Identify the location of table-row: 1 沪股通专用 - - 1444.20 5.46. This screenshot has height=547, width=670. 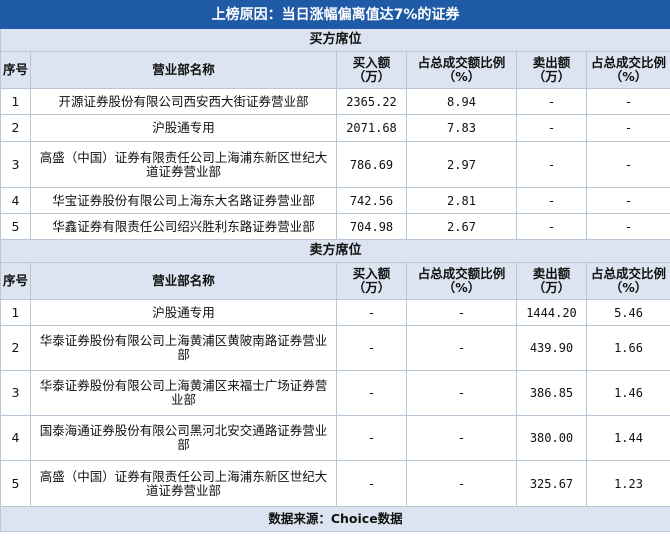
(335, 312).